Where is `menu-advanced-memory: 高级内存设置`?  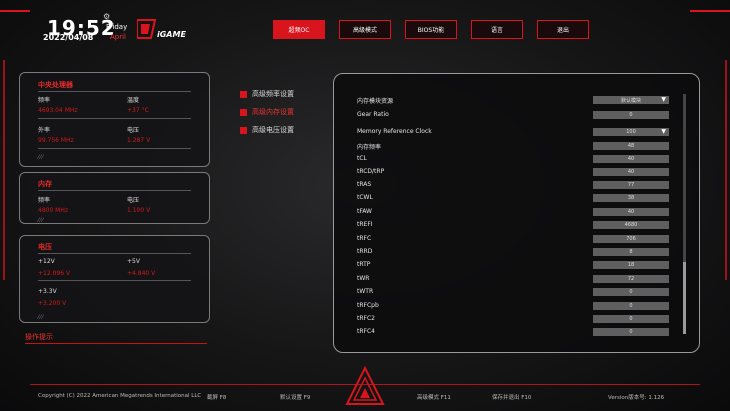 menu-advanced-memory: 高级内存设置 is located at coordinates (267, 112).